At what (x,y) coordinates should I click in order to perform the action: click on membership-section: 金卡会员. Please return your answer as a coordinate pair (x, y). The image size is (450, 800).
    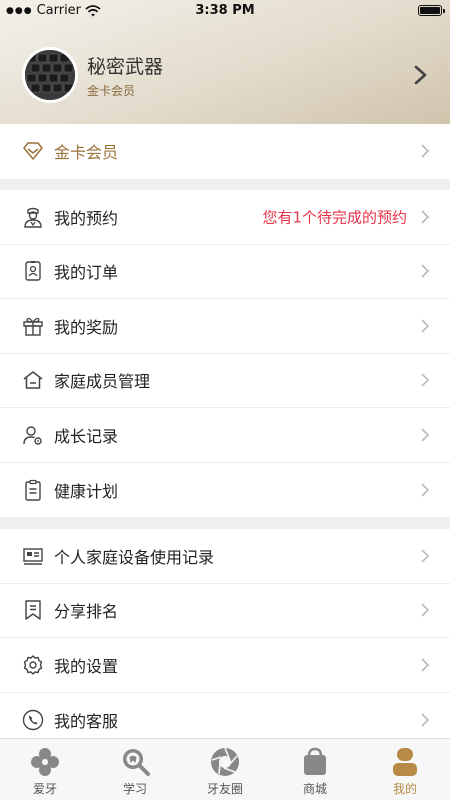
    Looking at the image, I should click on (225, 151).